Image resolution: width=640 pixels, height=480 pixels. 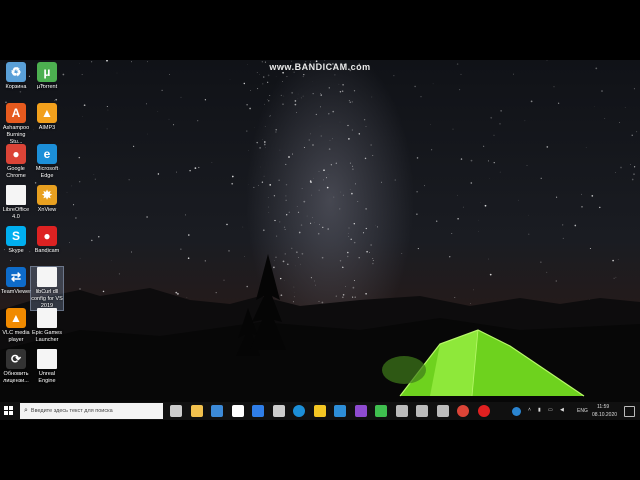 What do you see at coordinates (217, 411) in the screenshot?
I see `mail-icon` at bounding box center [217, 411].